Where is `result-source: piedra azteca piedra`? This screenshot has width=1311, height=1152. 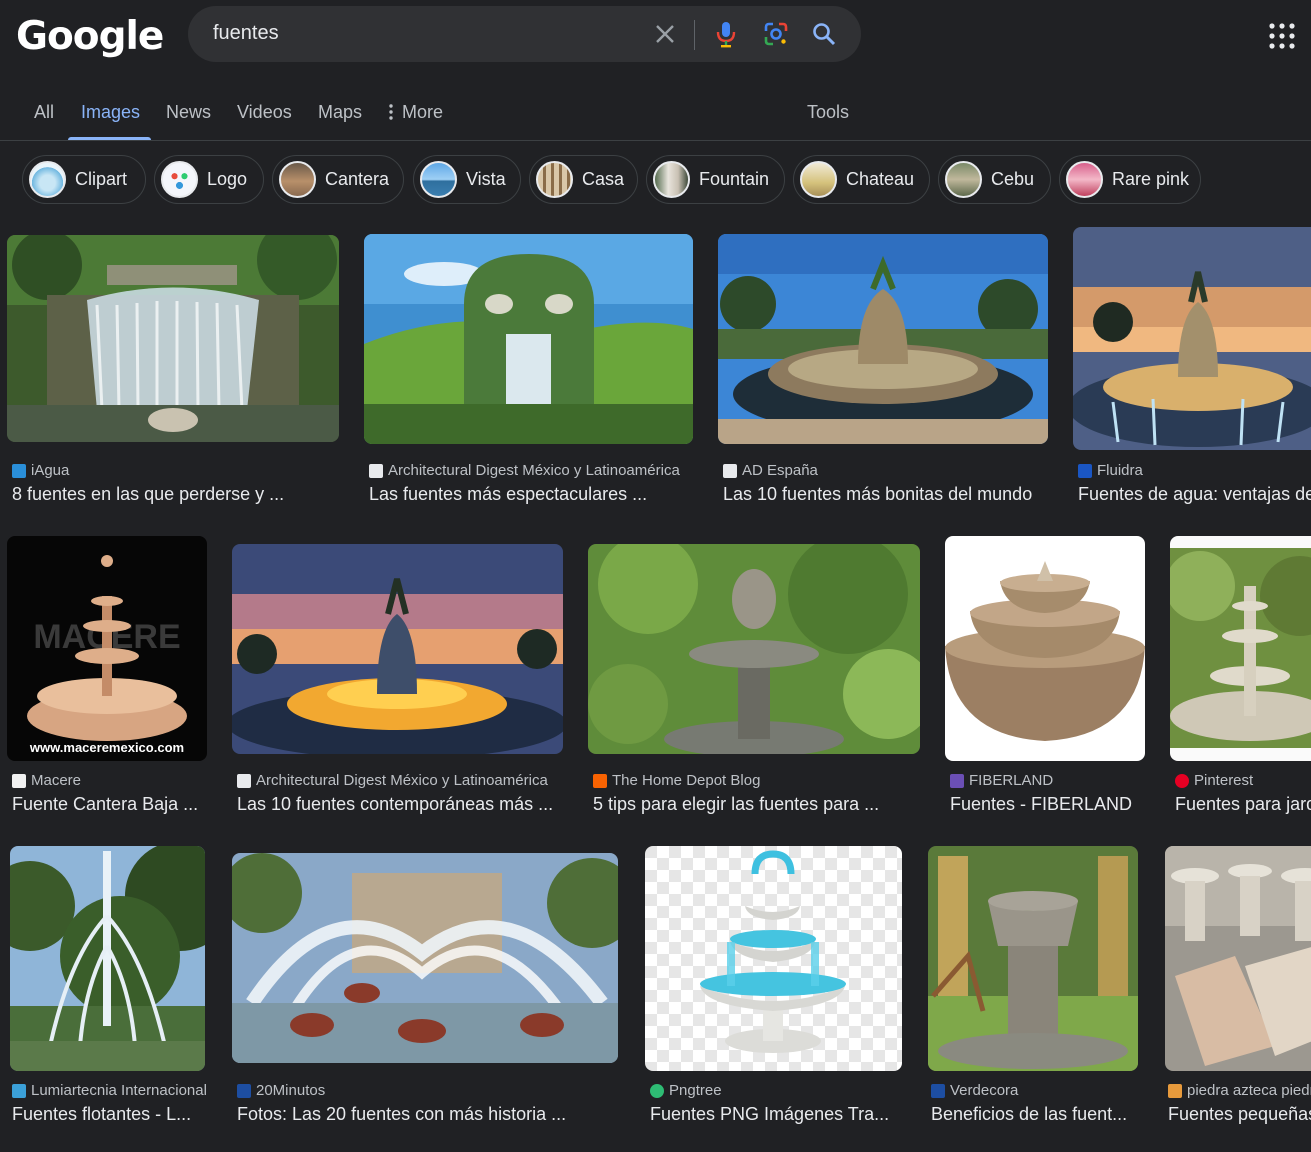
result-source: piedra azteca piedra is located at coordinates (1239, 1090).